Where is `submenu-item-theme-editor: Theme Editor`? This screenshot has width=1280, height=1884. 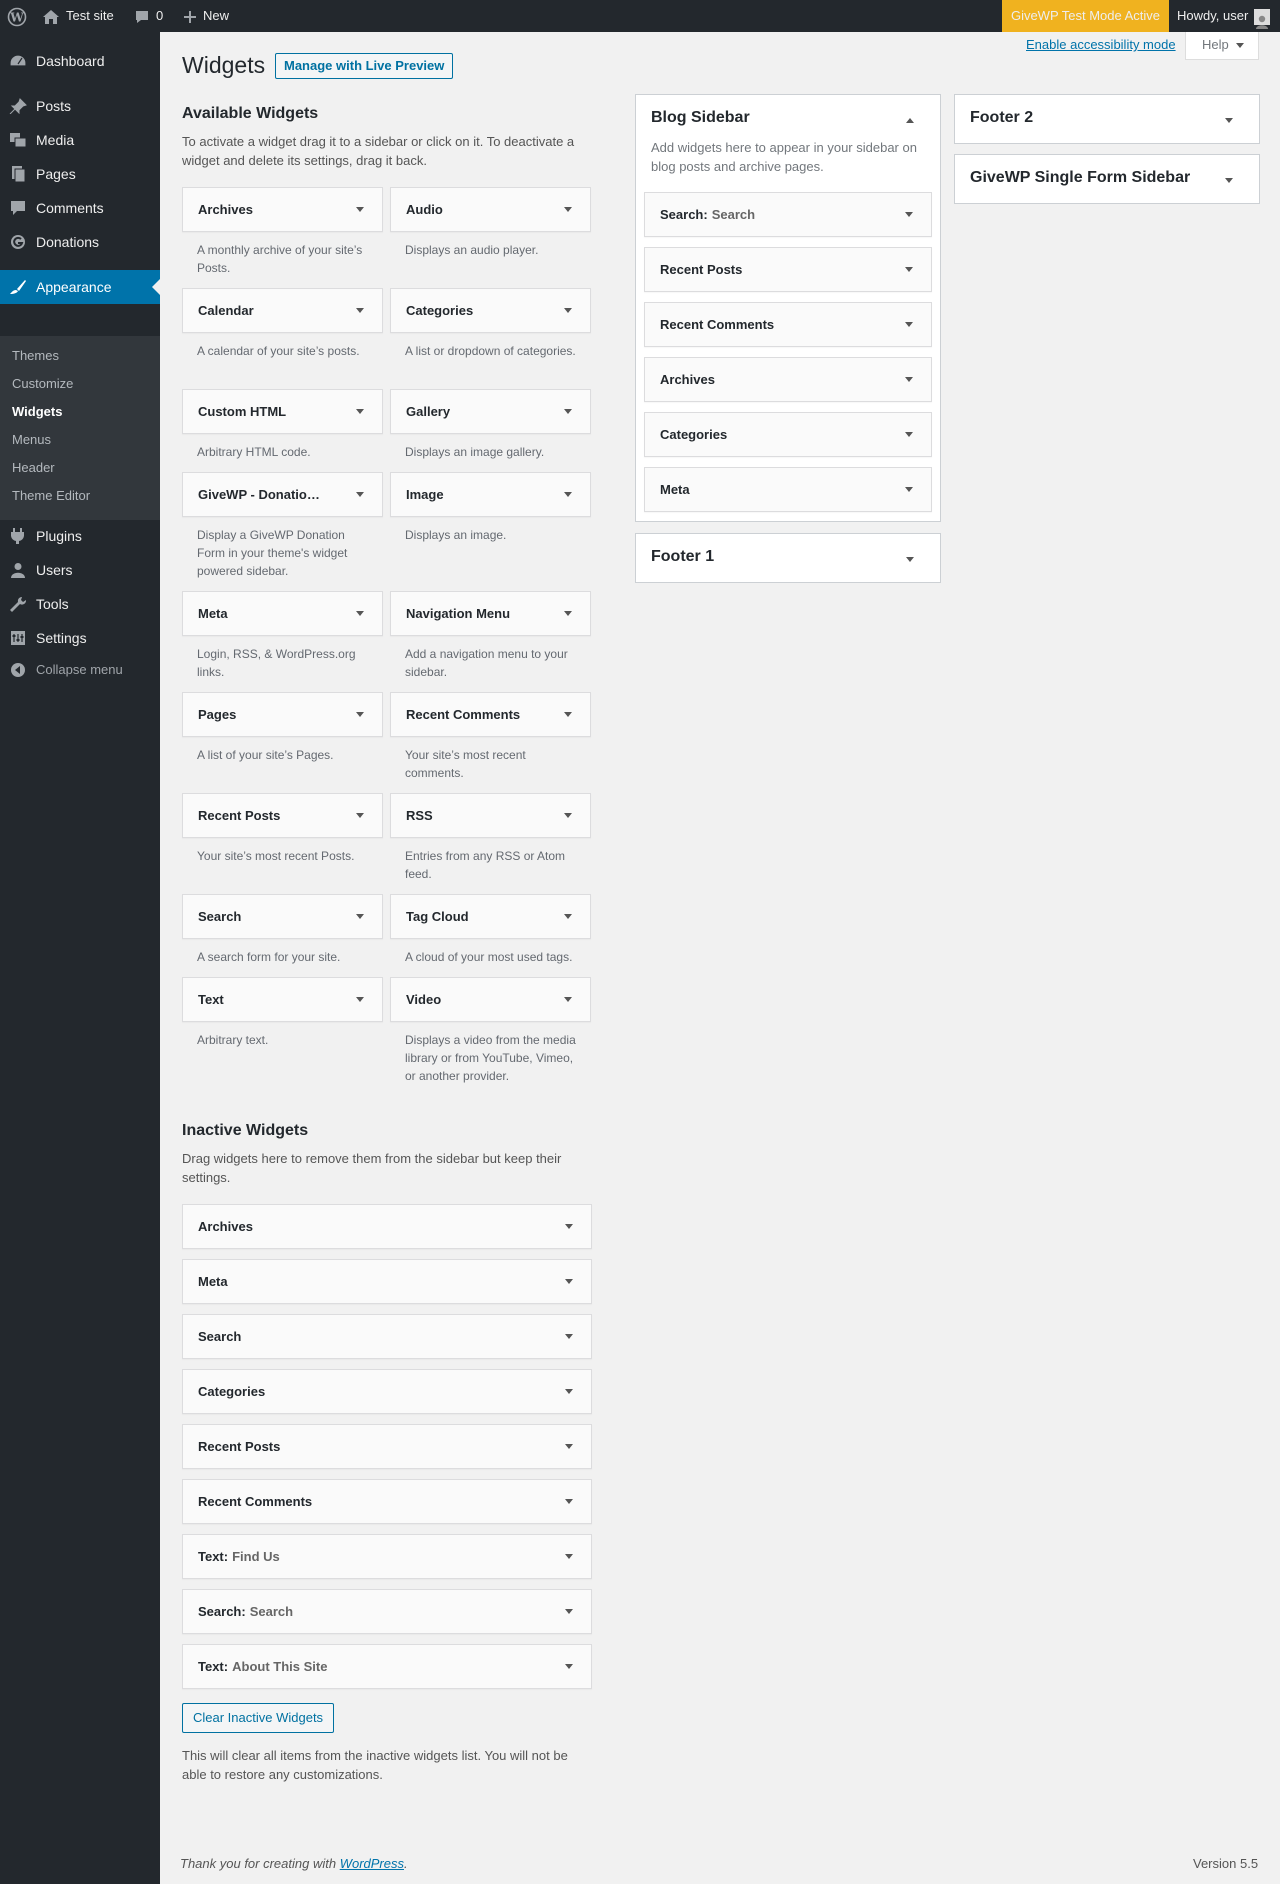
submenu-item-theme-editor: Theme Editor is located at coordinates (51, 496).